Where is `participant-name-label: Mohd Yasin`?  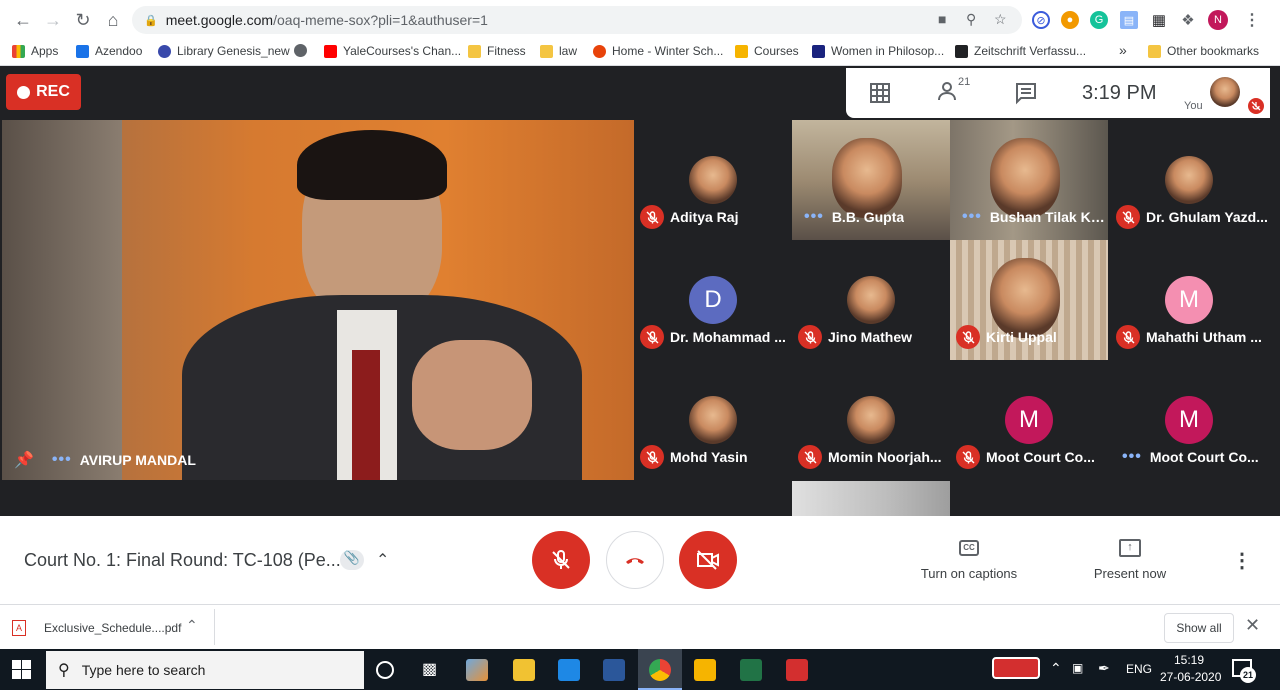 participant-name-label: Mohd Yasin is located at coordinates (713, 457).